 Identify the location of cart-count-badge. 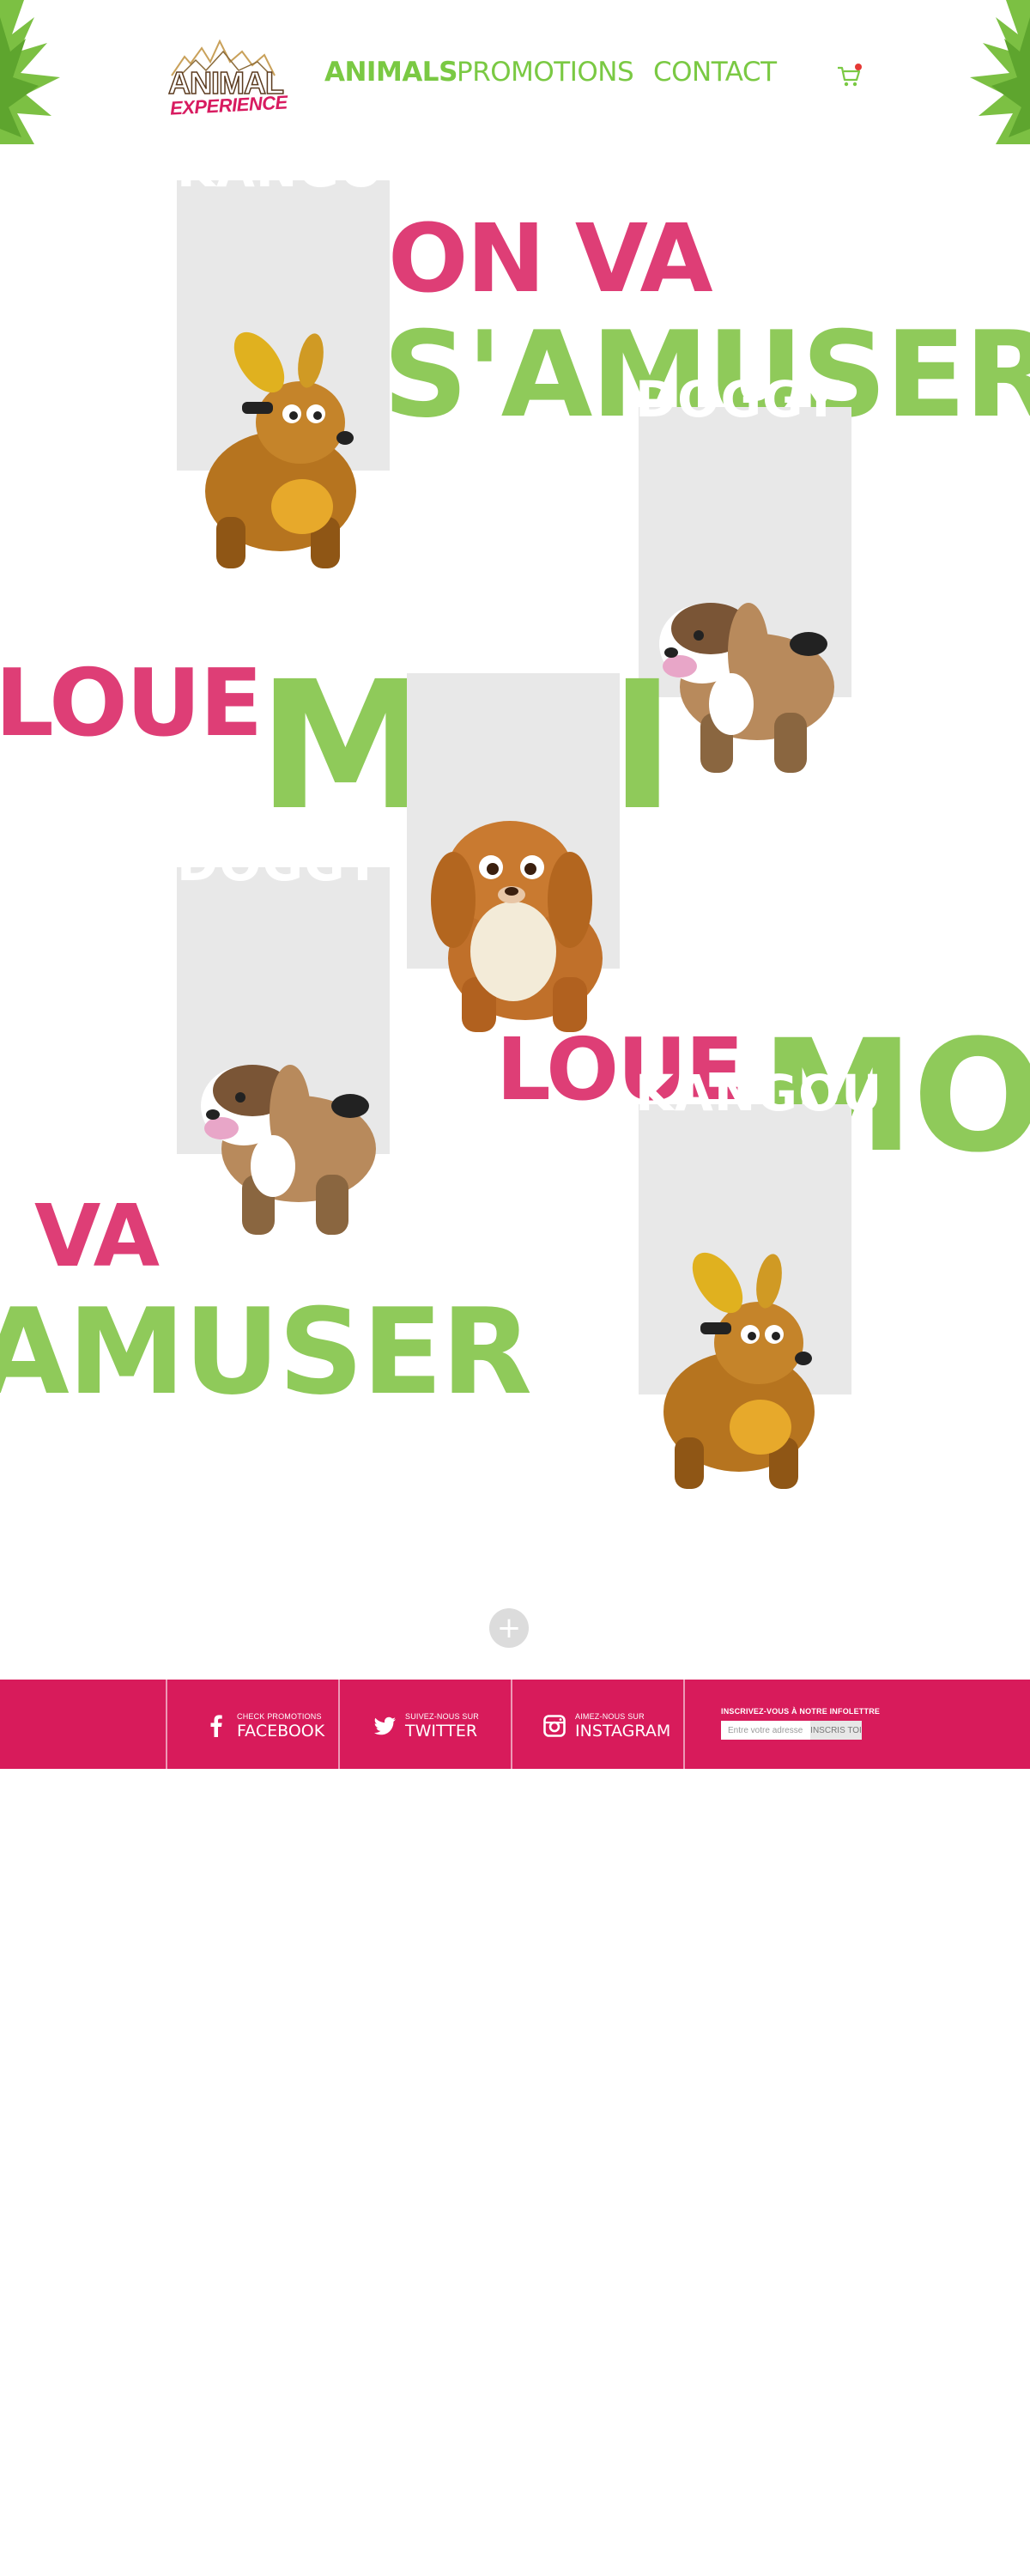
(858, 67).